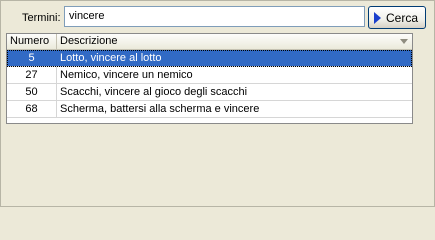 The image size is (435, 240). I want to click on sort-arrow-icon, so click(404, 41).